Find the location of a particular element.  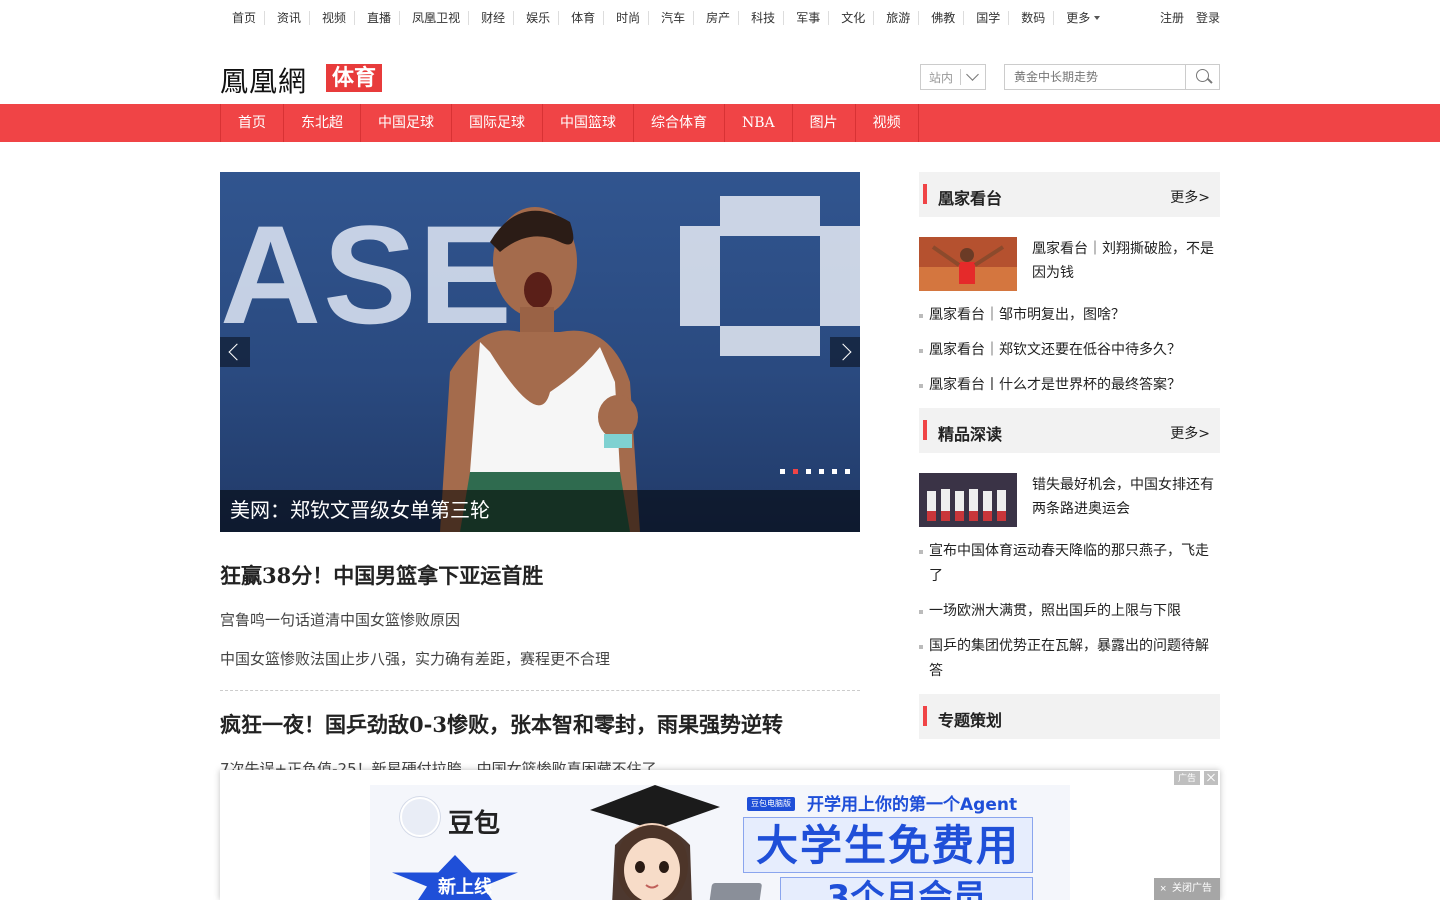

ad-product-badge: 豆包电脑版 is located at coordinates (771, 804).